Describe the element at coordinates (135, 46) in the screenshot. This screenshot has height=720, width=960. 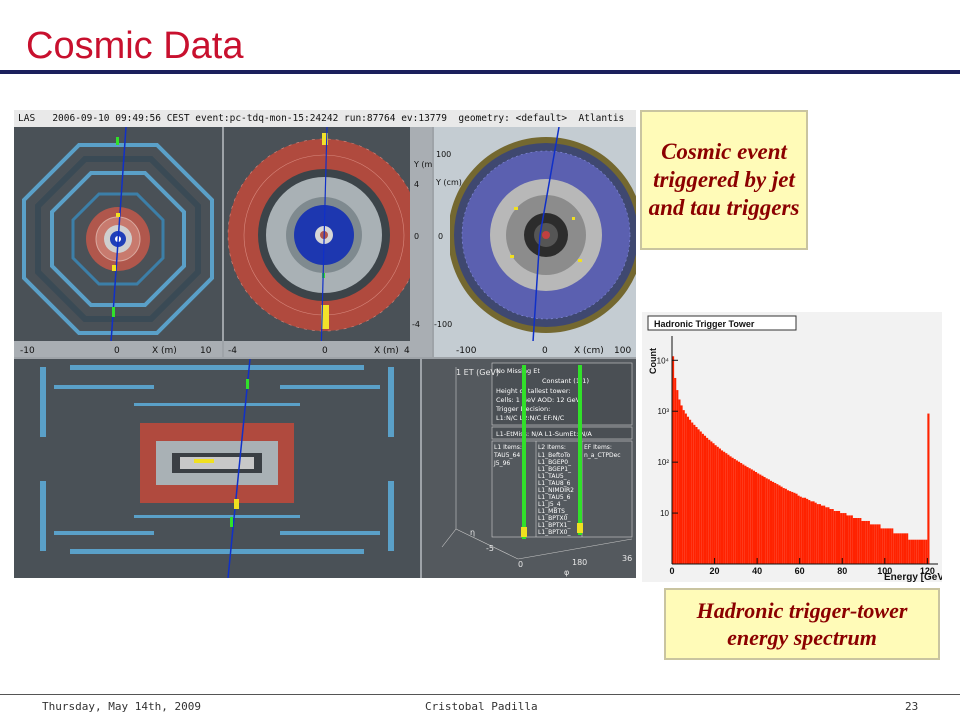
I see `slide-title: Cosmic Data` at that location.